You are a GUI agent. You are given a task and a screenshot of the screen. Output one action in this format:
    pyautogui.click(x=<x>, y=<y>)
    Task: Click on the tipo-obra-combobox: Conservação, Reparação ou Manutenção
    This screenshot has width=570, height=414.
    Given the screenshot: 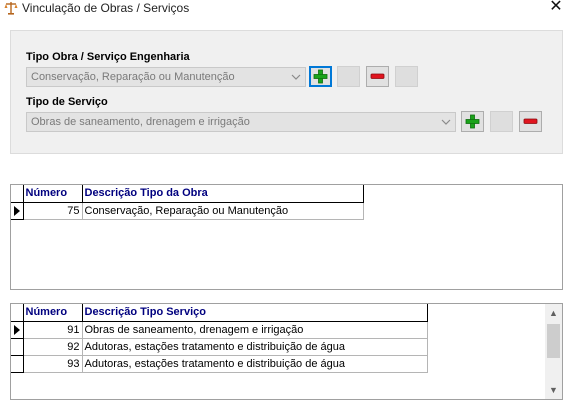 What is the action you would take?
    pyautogui.click(x=166, y=77)
    